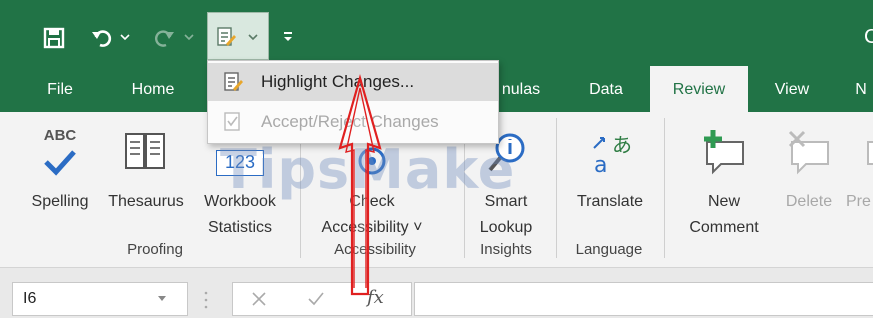 This screenshot has height=318, width=873. Describe the element at coordinates (100, 299) in the screenshot. I see `name-box: I6` at that location.